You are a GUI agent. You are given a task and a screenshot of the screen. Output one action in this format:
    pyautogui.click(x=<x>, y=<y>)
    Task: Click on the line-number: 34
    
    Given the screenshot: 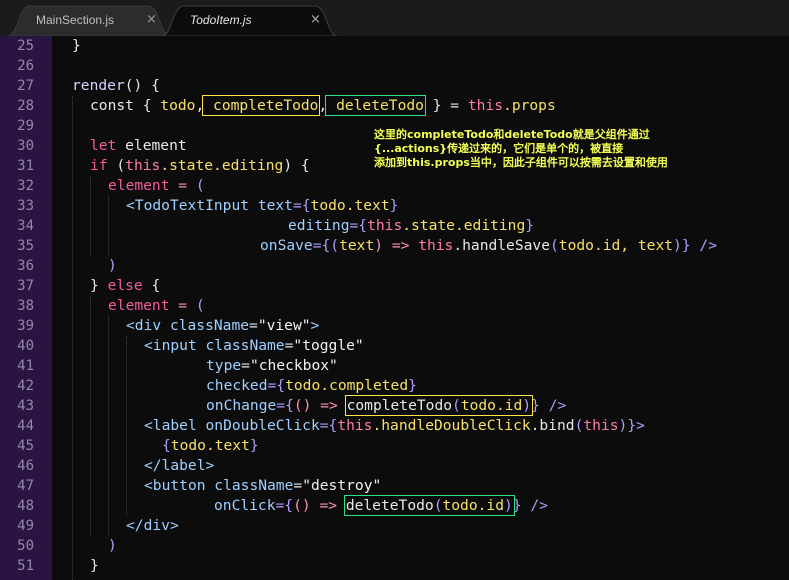 What is the action you would take?
    pyautogui.click(x=25, y=226)
    